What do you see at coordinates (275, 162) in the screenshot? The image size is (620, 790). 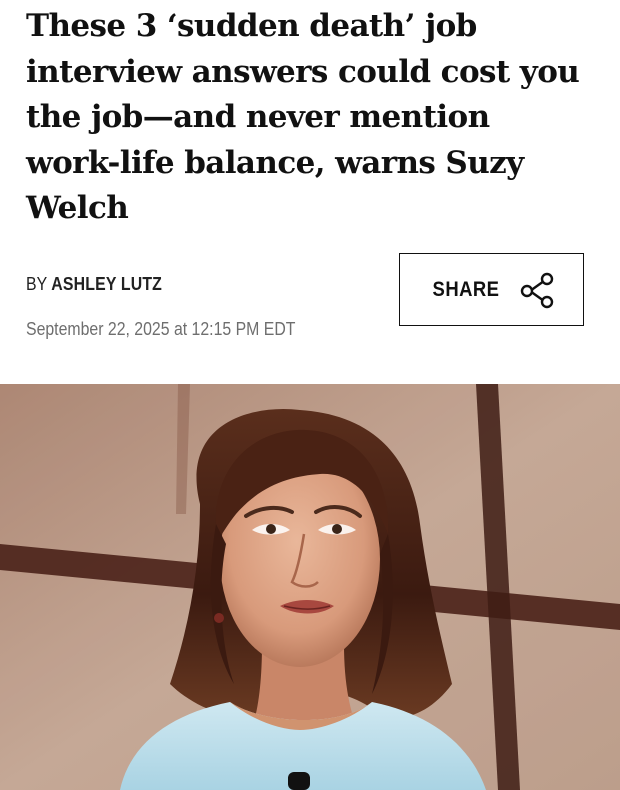 I see `headline-line: work-life balance, warns Suzy` at bounding box center [275, 162].